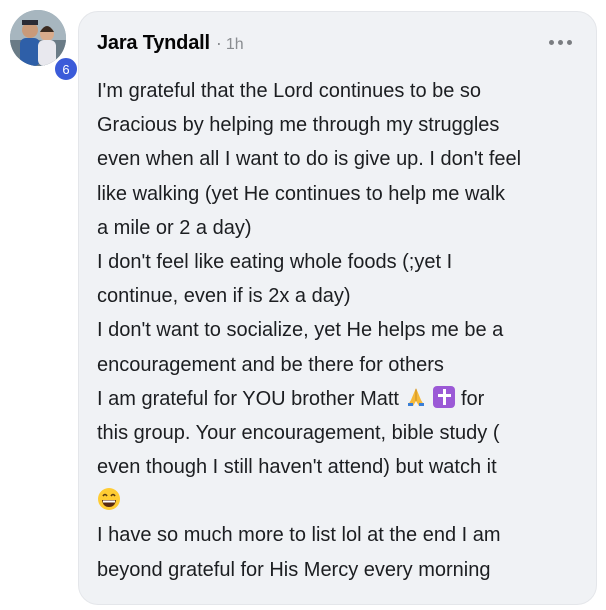 The width and height of the screenshot is (606, 610). I want to click on comment-line: a mile or 2 a day), so click(174, 227).